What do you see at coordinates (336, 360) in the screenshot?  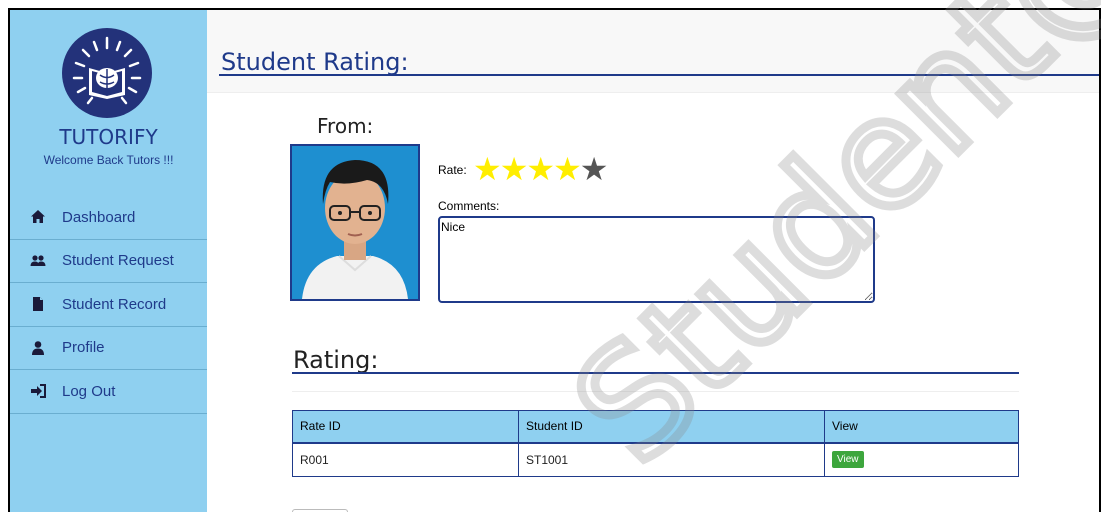 I see `rating-section-title: Rating:` at bounding box center [336, 360].